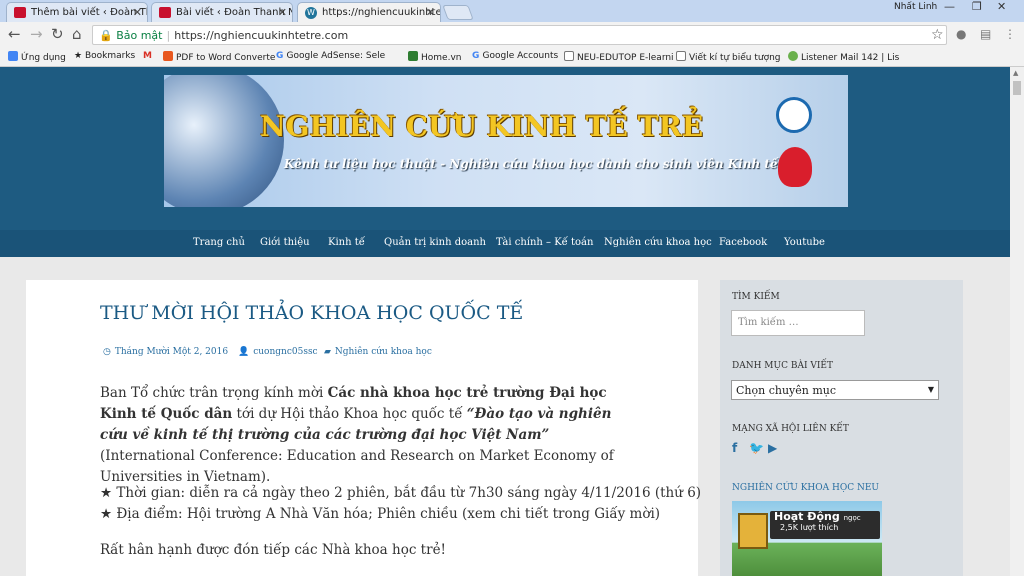 This screenshot has width=1024, height=576. Describe the element at coordinates (1001, 7) in the screenshot. I see `close-window-icon: ✕` at that location.